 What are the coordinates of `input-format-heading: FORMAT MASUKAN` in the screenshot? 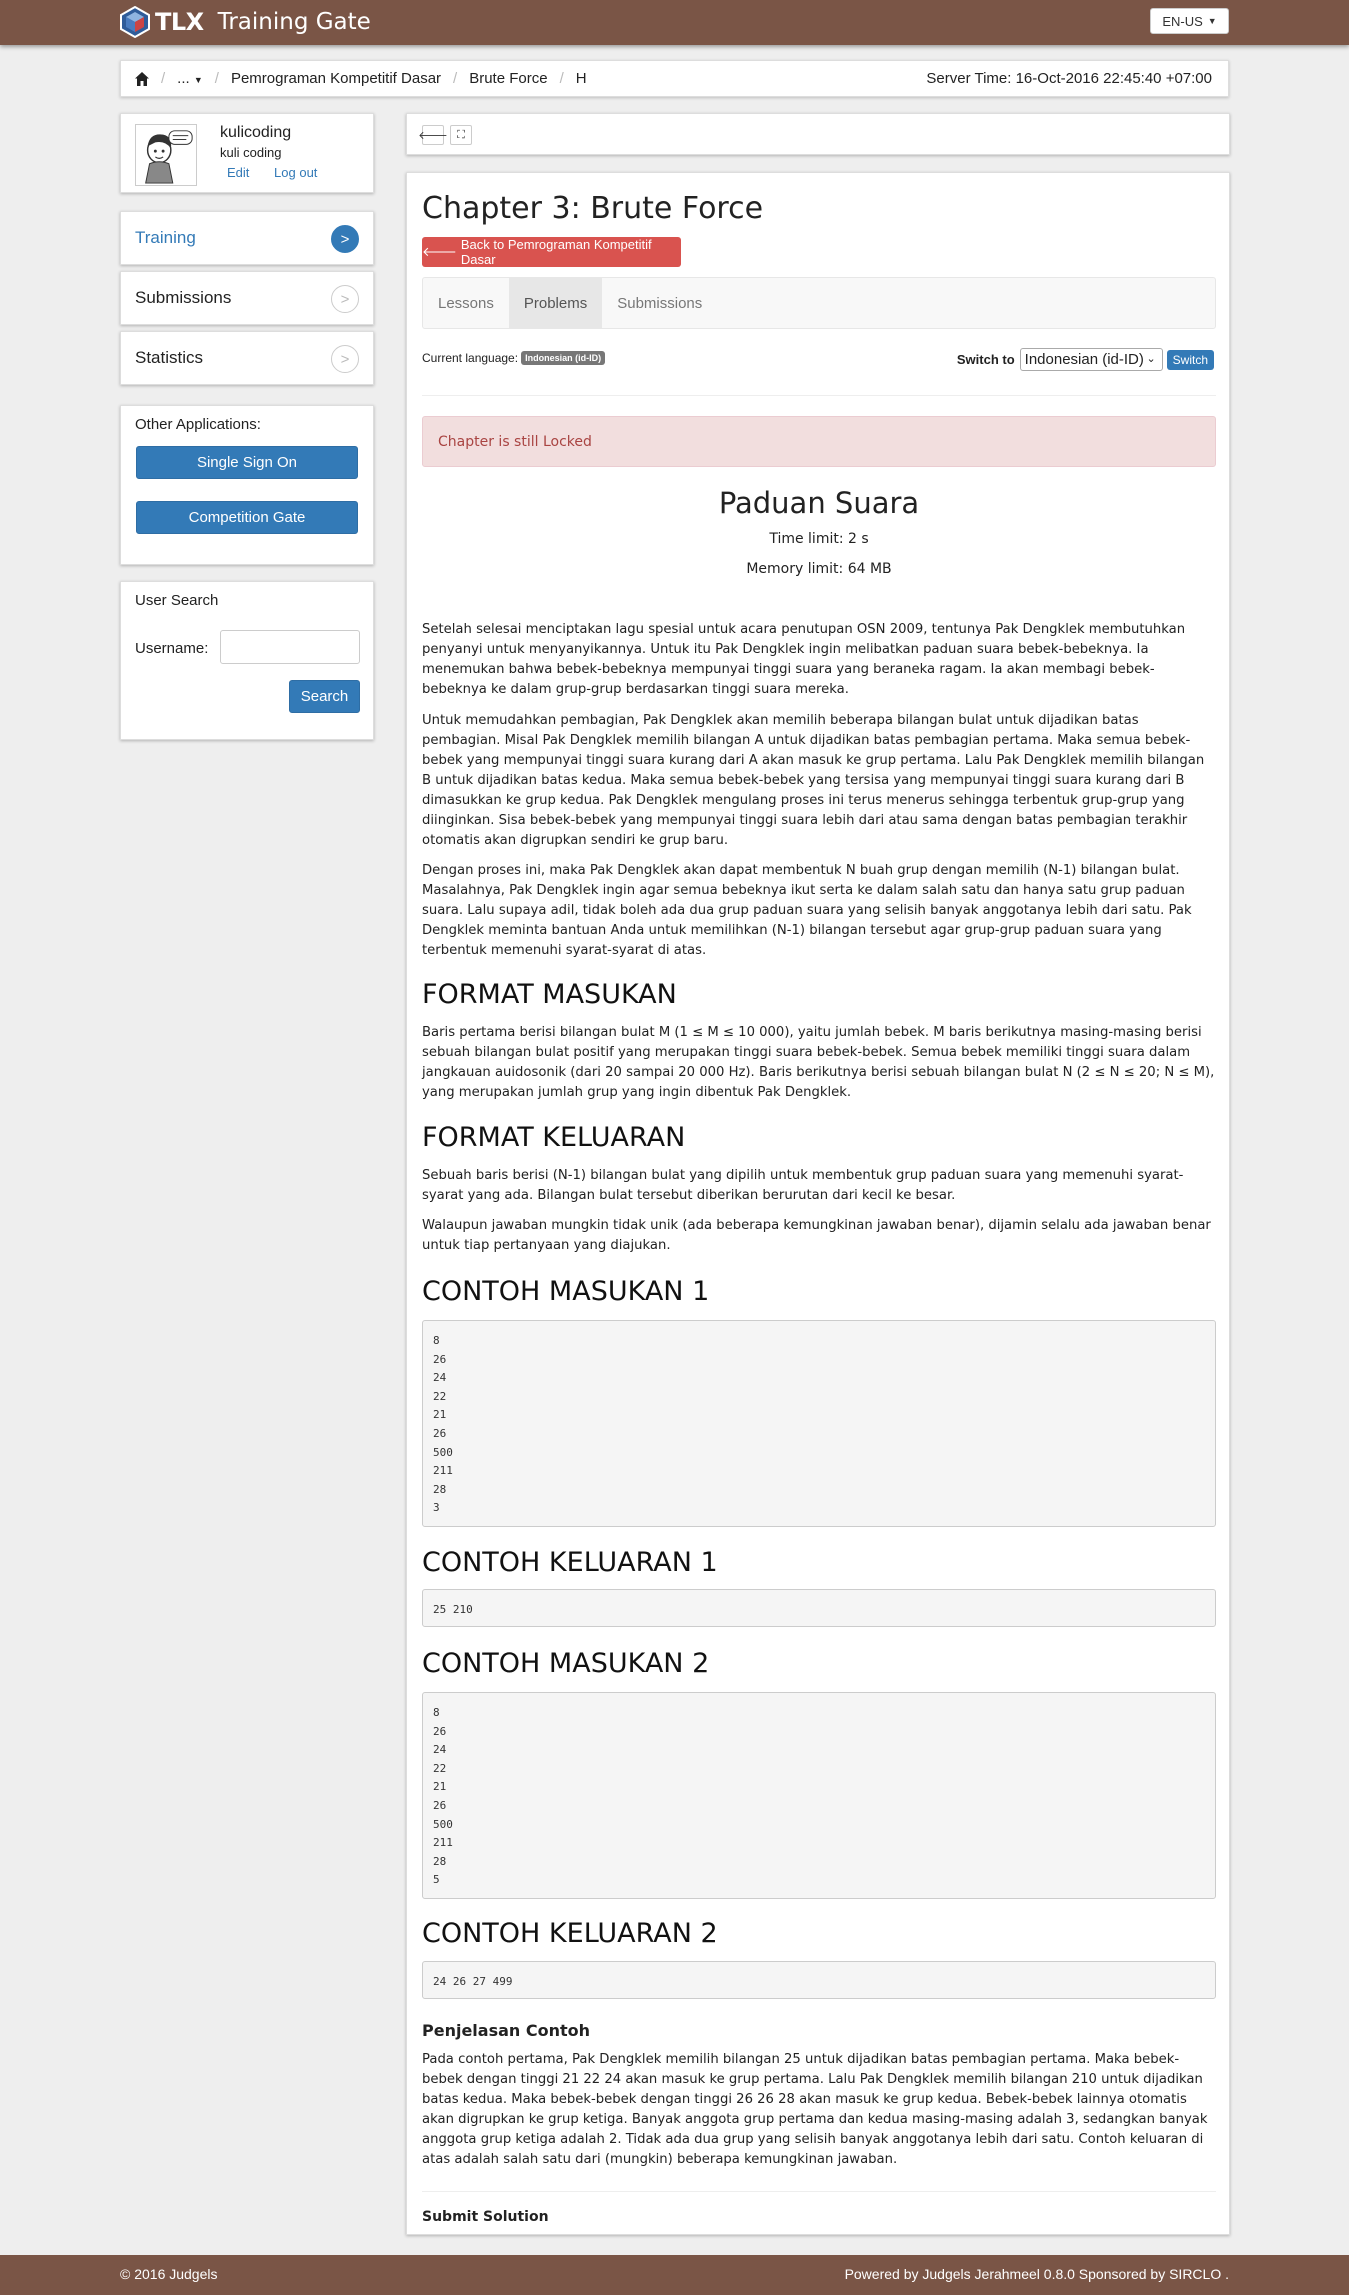 It's located at (549, 994).